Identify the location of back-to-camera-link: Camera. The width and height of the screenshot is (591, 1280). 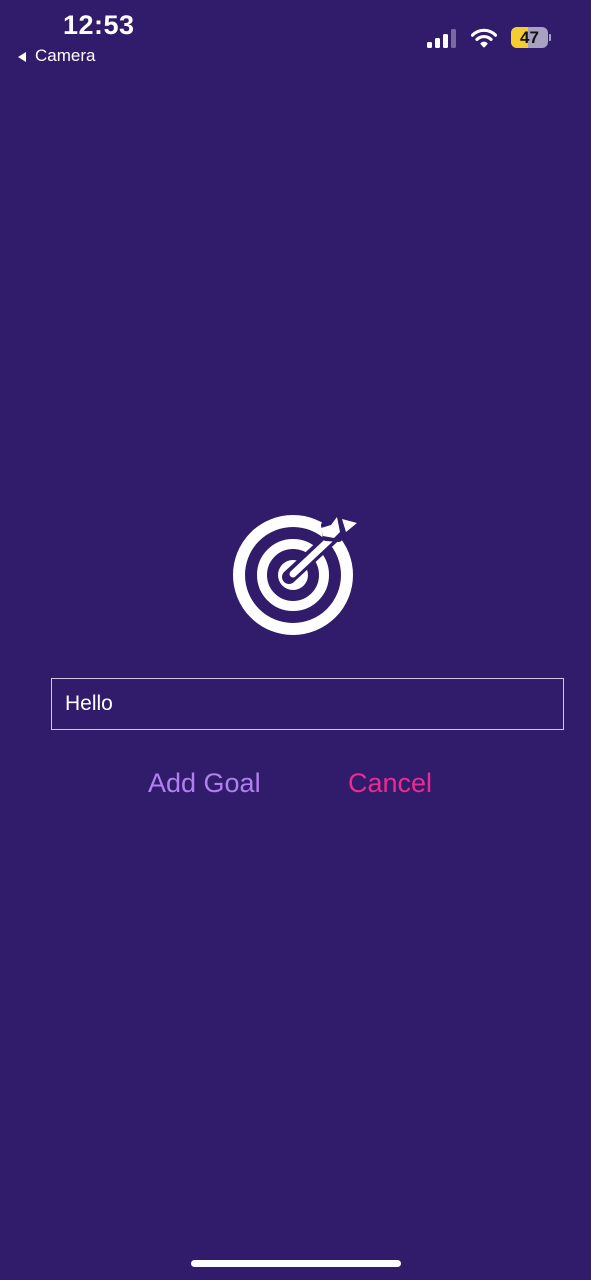
(56, 56).